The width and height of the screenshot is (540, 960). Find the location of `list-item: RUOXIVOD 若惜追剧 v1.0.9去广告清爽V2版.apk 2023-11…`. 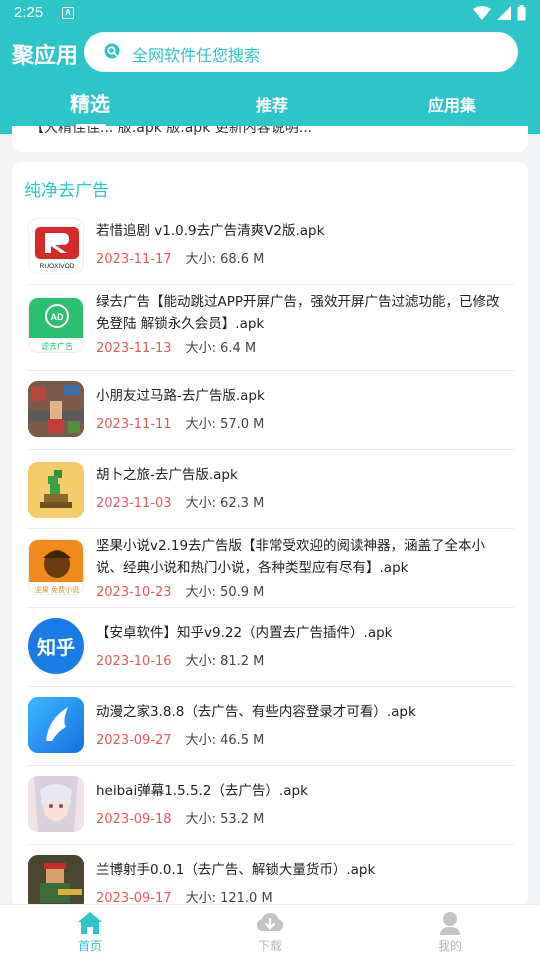

list-item: RUOXIVOD 若惜追剧 v1.0.9去广告清爽V2版.apk 2023-11… is located at coordinates (270, 245).